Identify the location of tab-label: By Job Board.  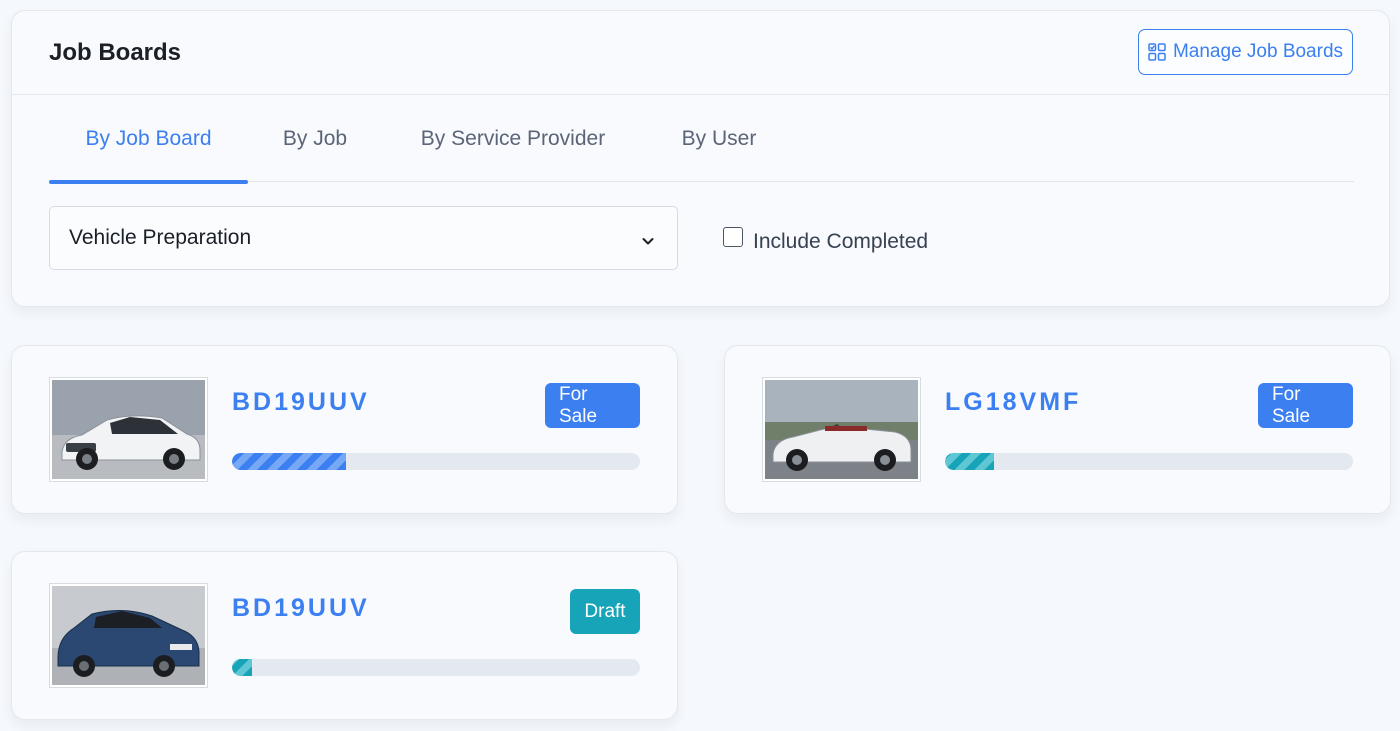
(148, 138).